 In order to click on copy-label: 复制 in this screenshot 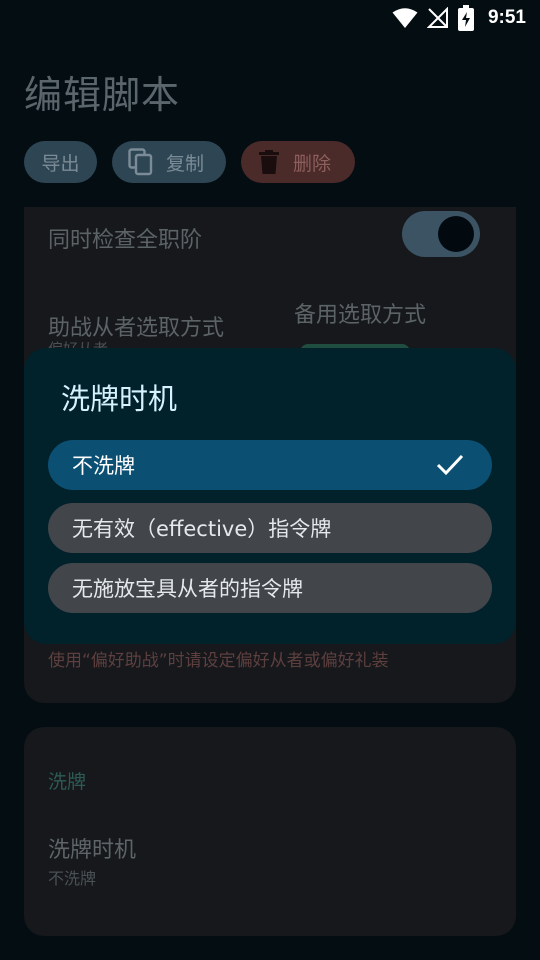, I will do `click(185, 163)`.